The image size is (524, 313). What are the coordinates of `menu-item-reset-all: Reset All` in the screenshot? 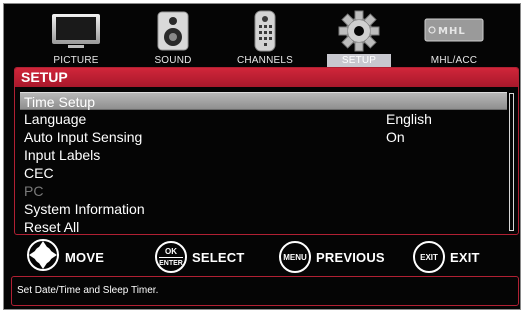 It's located at (263, 226).